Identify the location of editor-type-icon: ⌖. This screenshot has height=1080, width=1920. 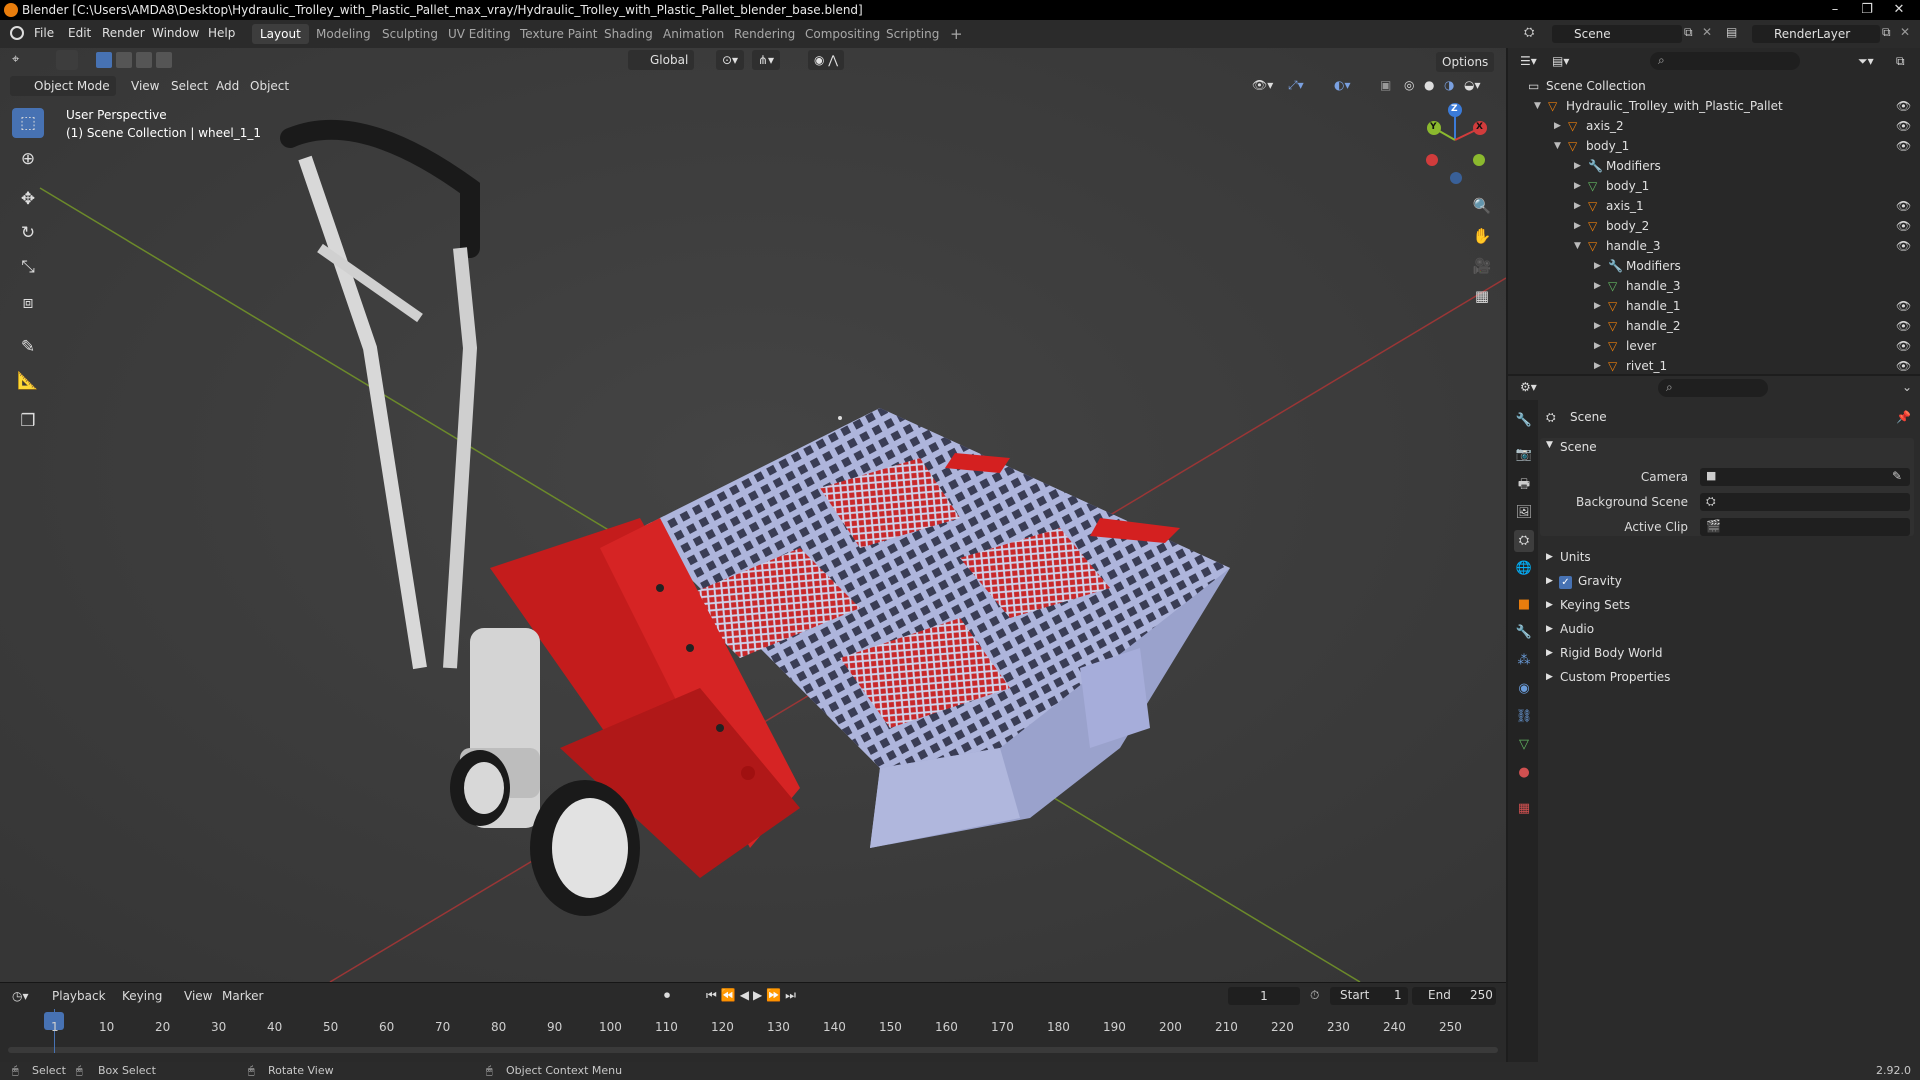
(15, 59).